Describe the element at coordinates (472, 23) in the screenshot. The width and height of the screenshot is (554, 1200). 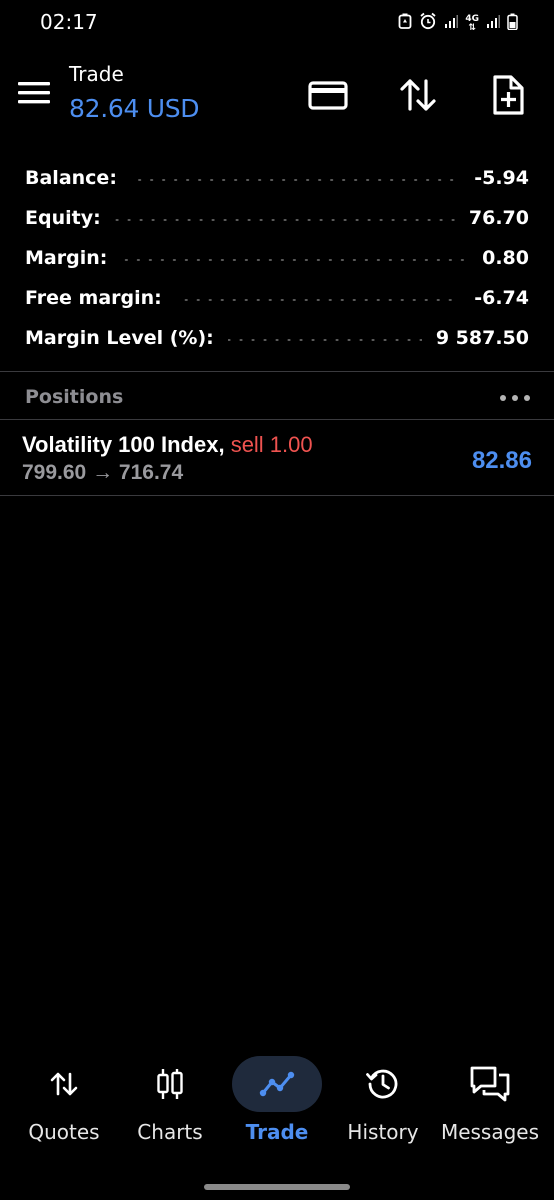
I see `network-type-label: 4G ⇅` at that location.